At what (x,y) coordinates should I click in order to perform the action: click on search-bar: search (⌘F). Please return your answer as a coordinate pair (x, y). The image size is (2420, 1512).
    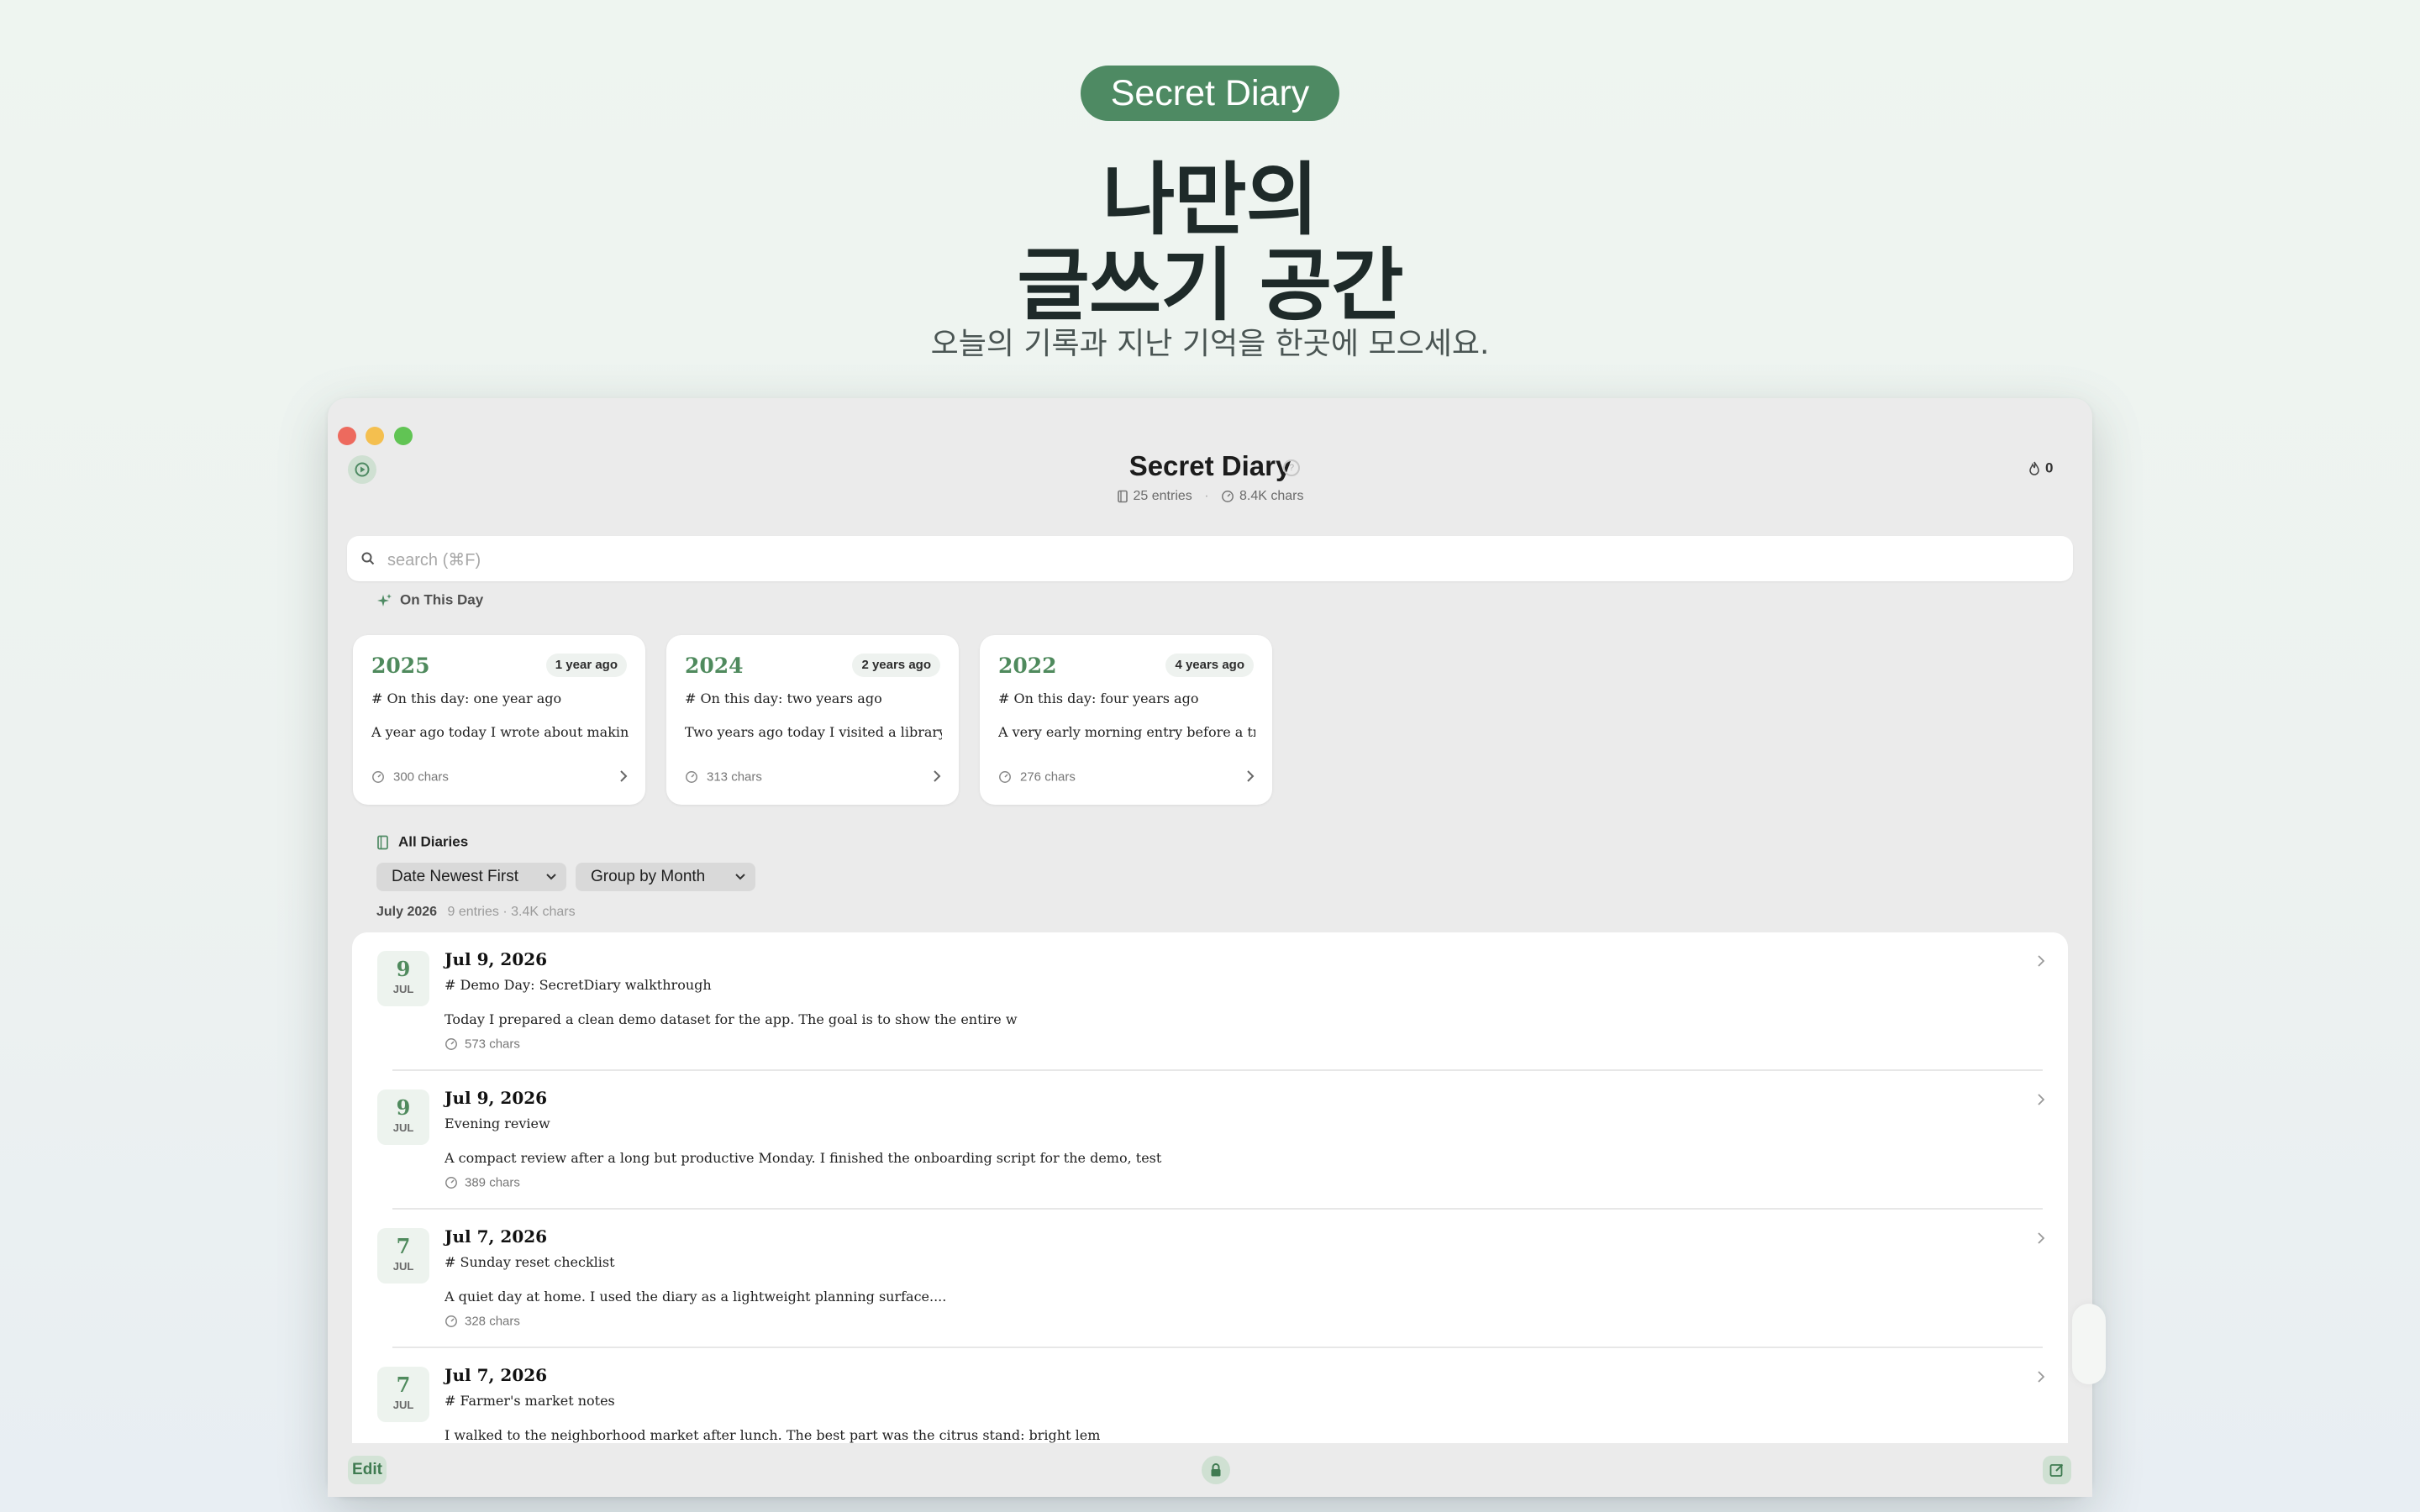
    Looking at the image, I should click on (1210, 558).